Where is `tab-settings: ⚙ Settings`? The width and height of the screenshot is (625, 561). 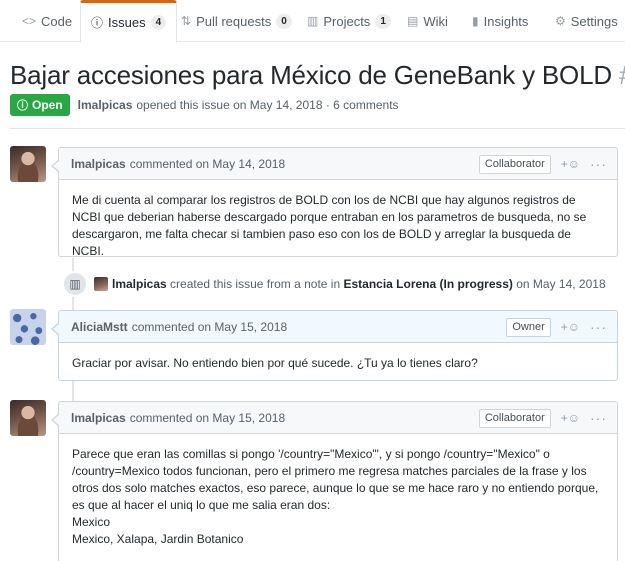
tab-settings: ⚙ Settings is located at coordinates (586, 21).